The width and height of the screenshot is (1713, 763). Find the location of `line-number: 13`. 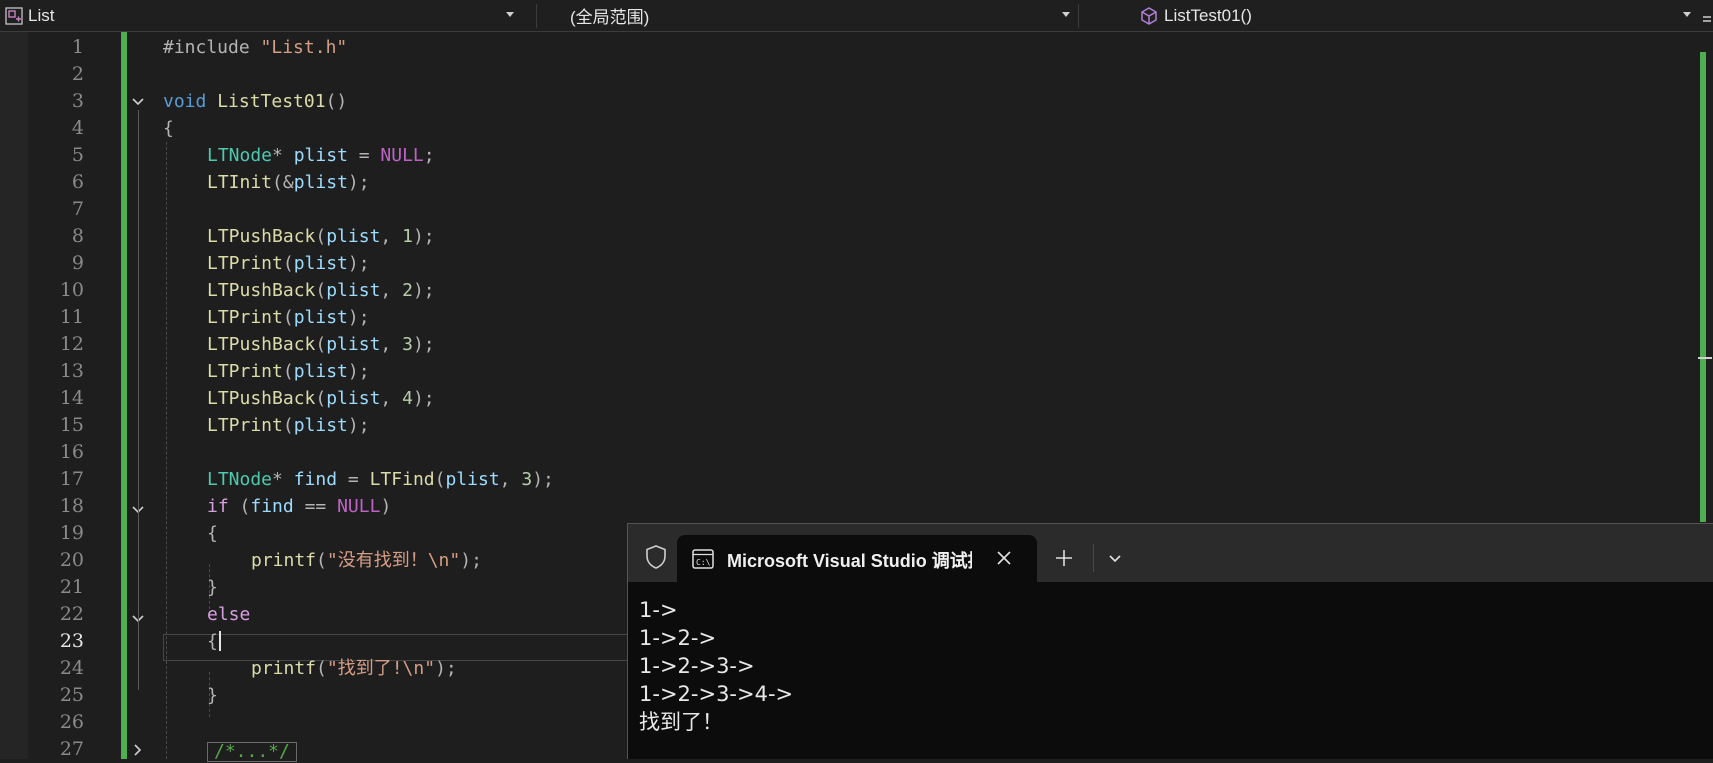

line-number: 13 is located at coordinates (71, 371).